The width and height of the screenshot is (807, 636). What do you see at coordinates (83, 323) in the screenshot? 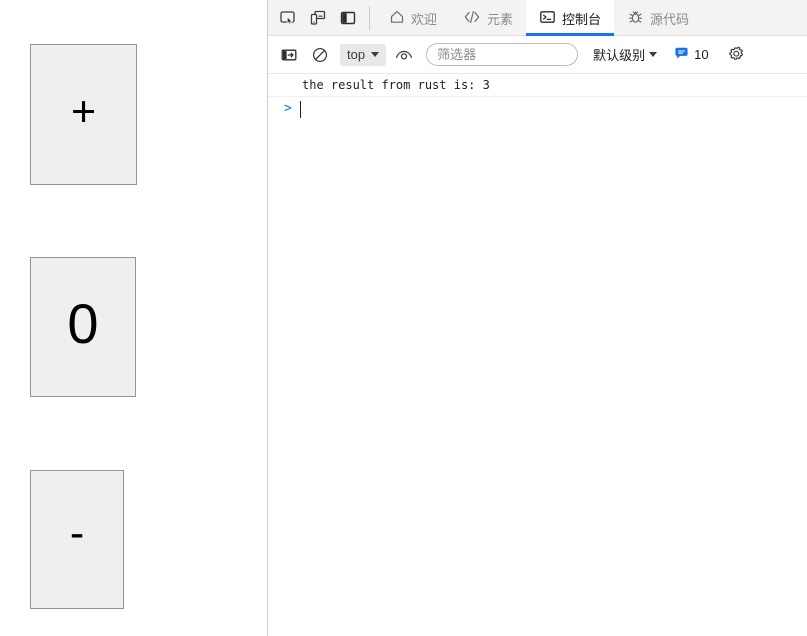
I see `counter-value: 0` at bounding box center [83, 323].